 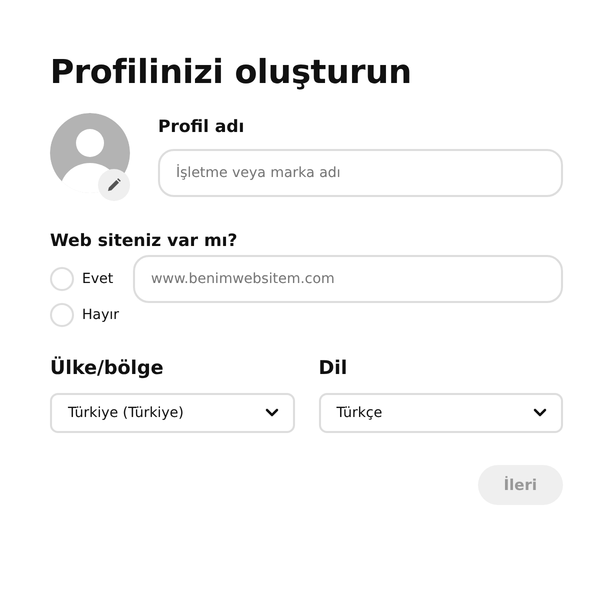 What do you see at coordinates (172, 413) in the screenshot?
I see `dropdown: Türkiye (Türkiye)` at bounding box center [172, 413].